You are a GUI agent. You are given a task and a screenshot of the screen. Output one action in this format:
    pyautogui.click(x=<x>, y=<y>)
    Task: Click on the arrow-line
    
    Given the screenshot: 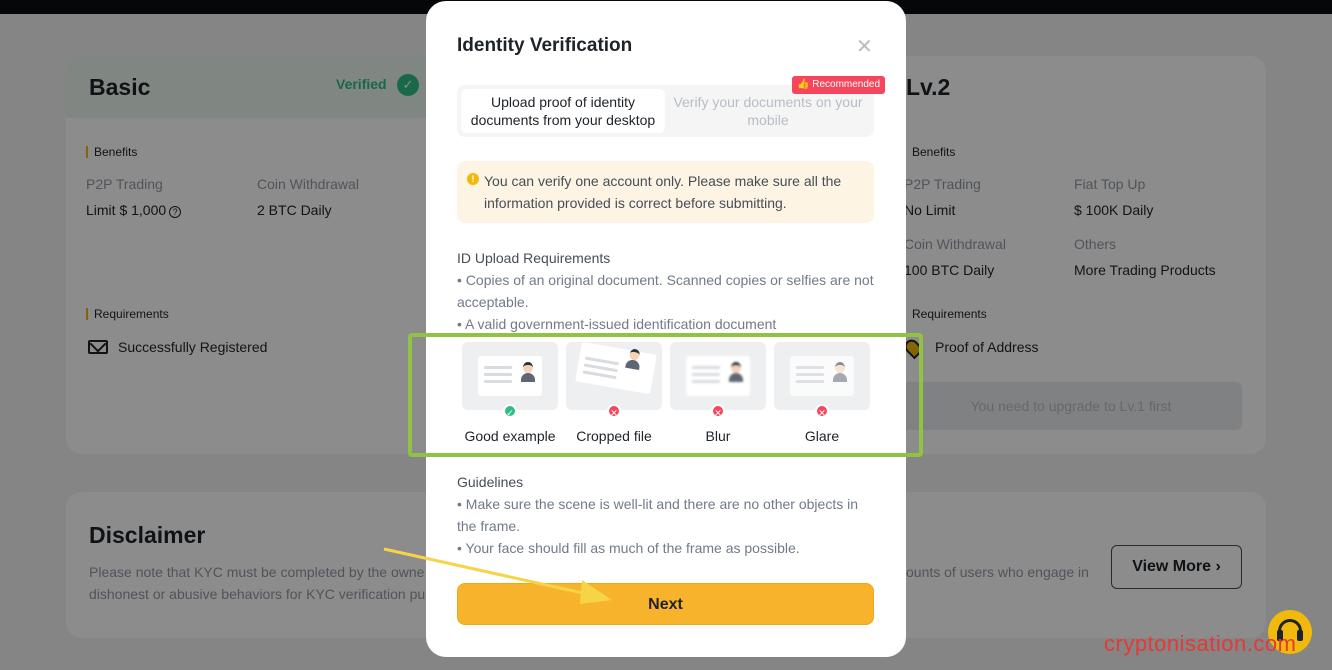 What is the action you would take?
    pyautogui.click(x=490, y=572)
    